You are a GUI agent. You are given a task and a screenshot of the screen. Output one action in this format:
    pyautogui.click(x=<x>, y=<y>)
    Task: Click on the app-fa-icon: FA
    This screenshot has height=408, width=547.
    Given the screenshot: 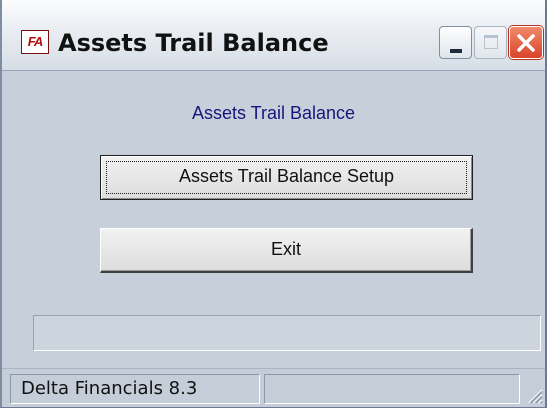 What is the action you would take?
    pyautogui.click(x=35, y=42)
    